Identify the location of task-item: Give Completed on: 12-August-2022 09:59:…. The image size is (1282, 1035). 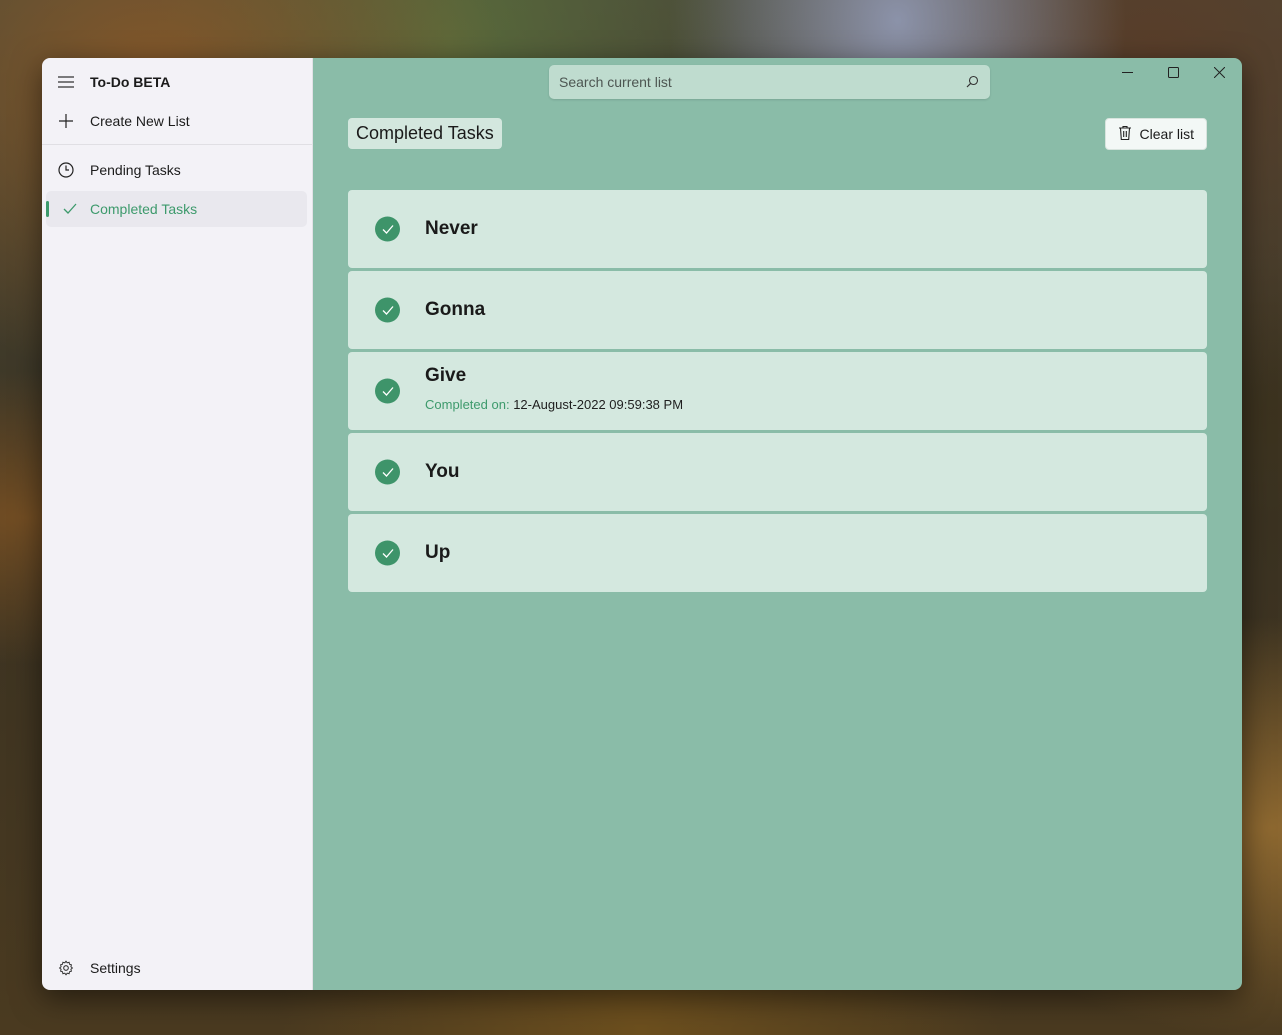
(777, 391).